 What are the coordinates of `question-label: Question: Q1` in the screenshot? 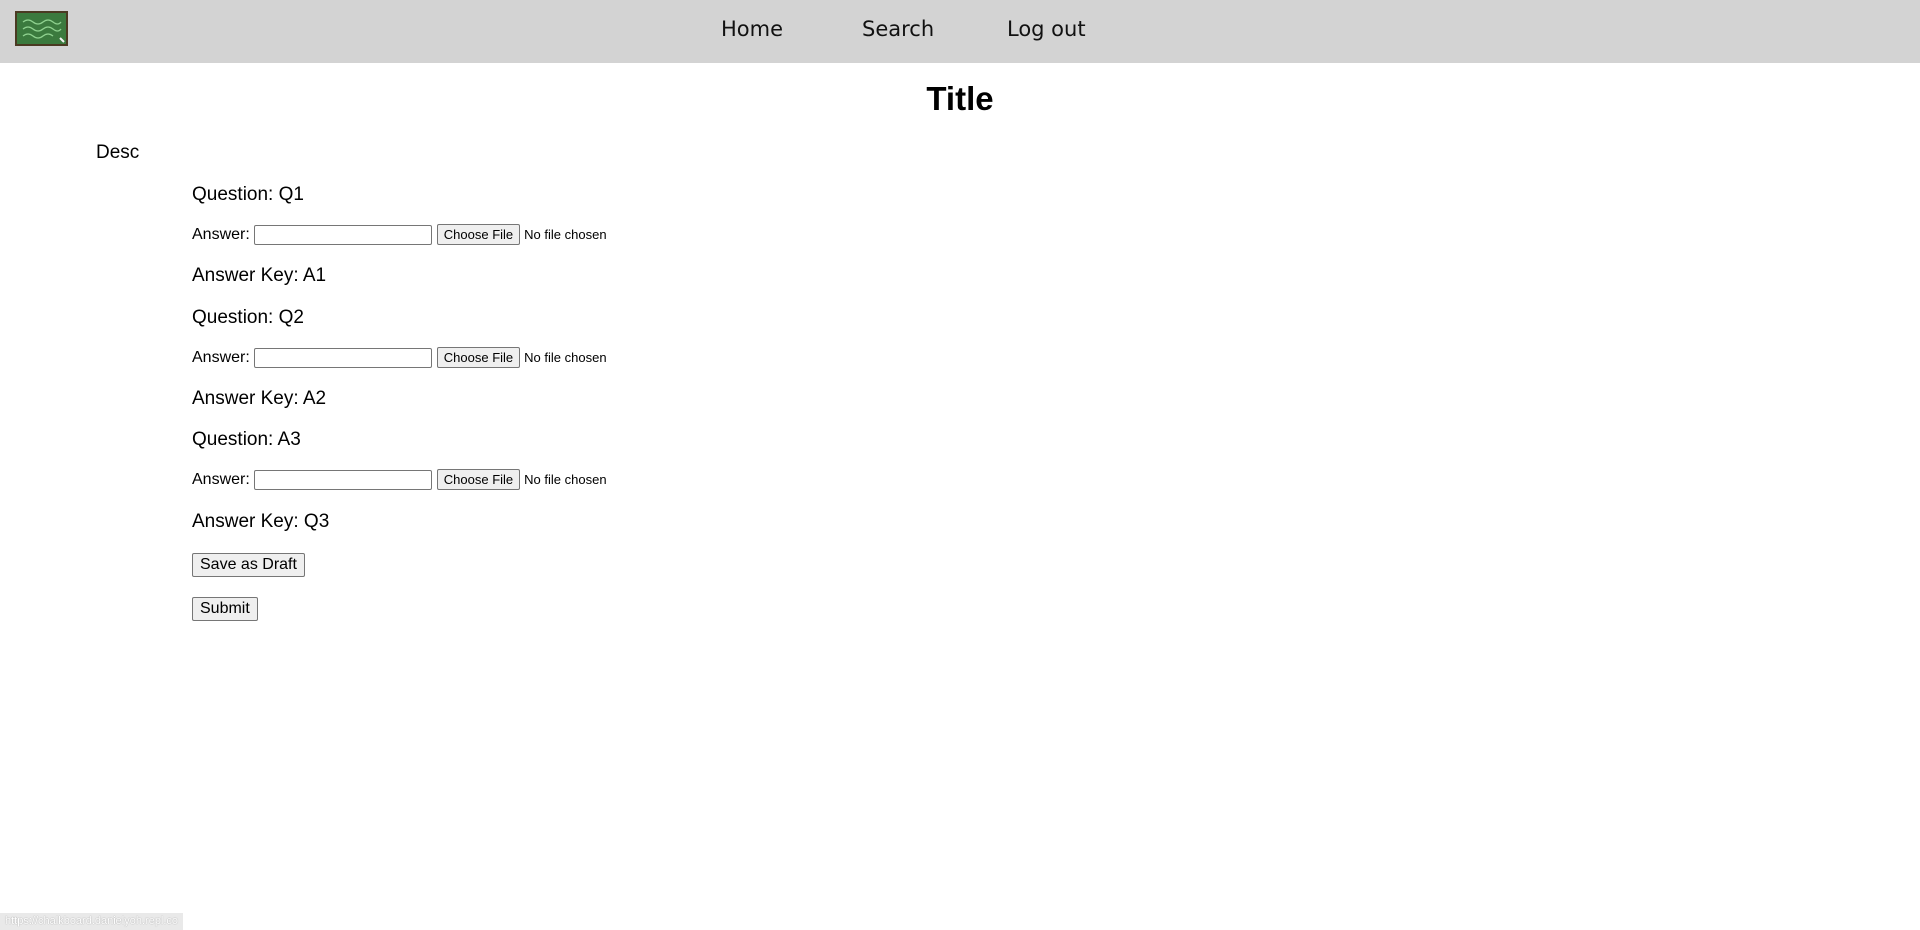 It's located at (248, 195).